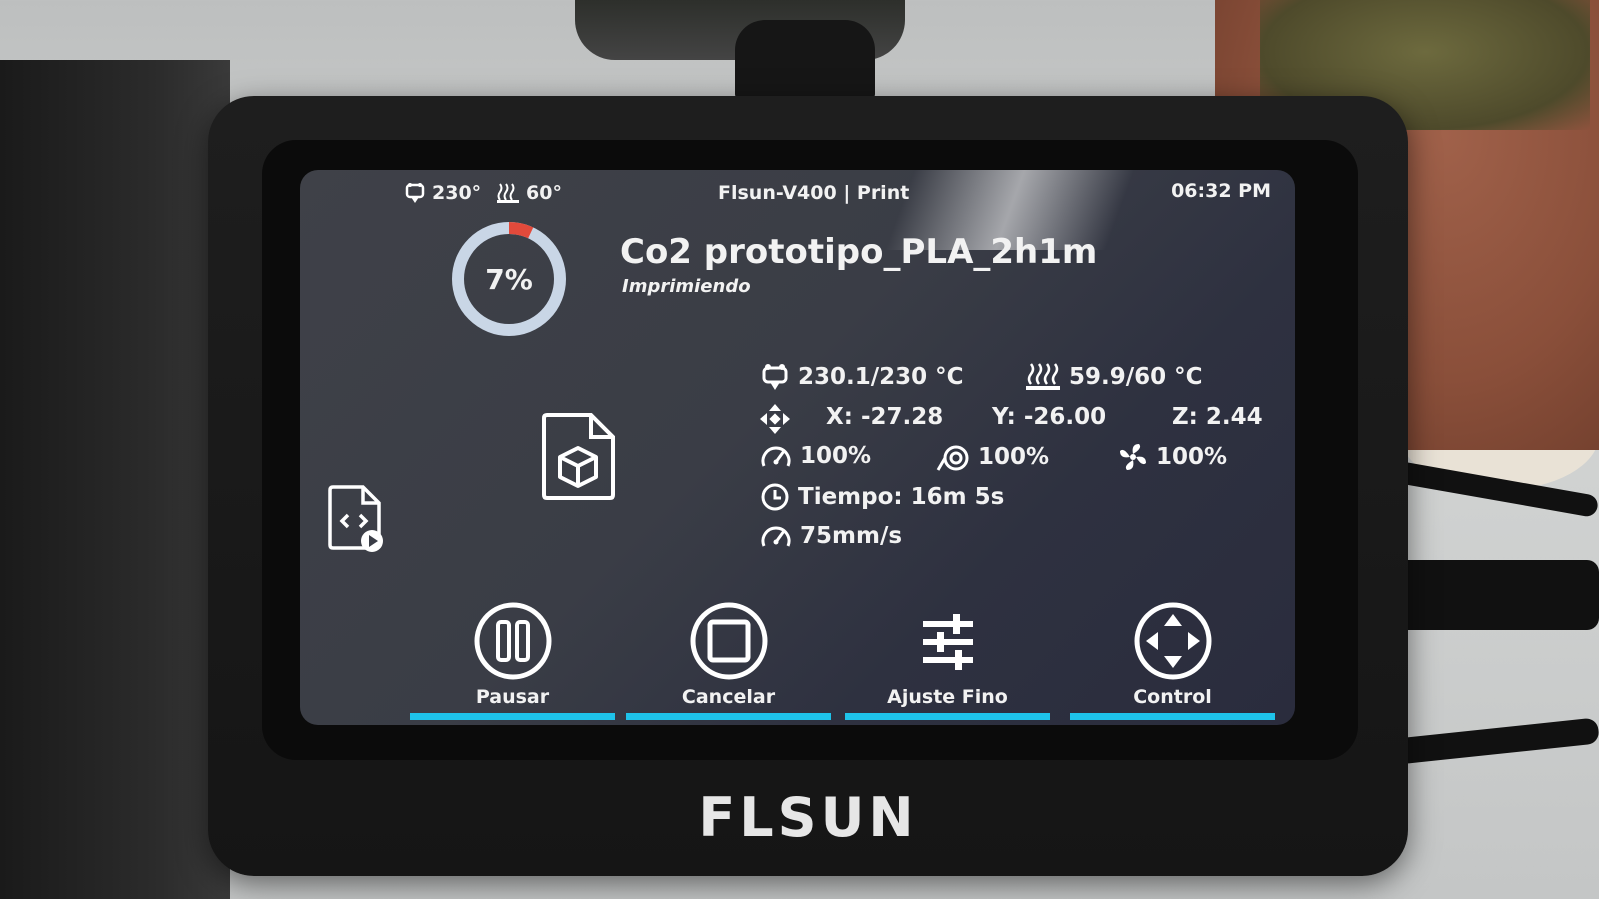 The height and width of the screenshot is (899, 1599). Describe the element at coordinates (1172, 716) in the screenshot. I see `control-button-underline` at that location.